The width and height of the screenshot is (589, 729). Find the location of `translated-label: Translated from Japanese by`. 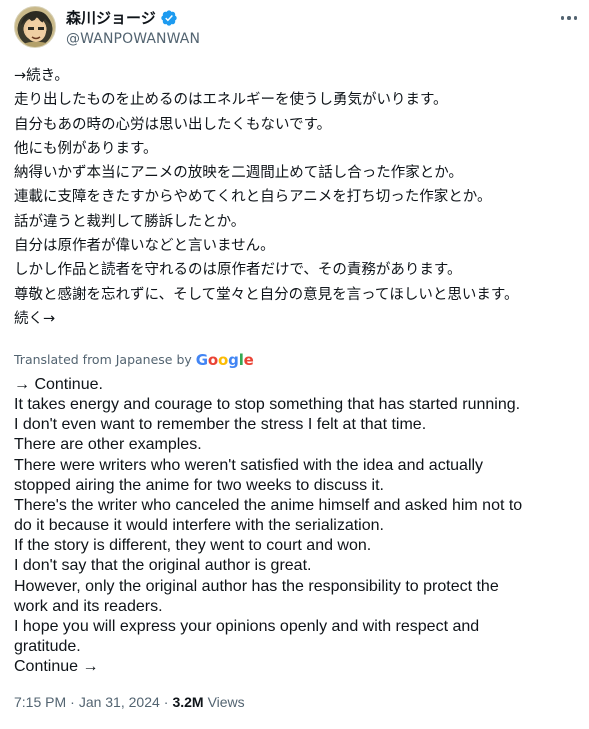

translated-label: Translated from Japanese by is located at coordinates (103, 359).